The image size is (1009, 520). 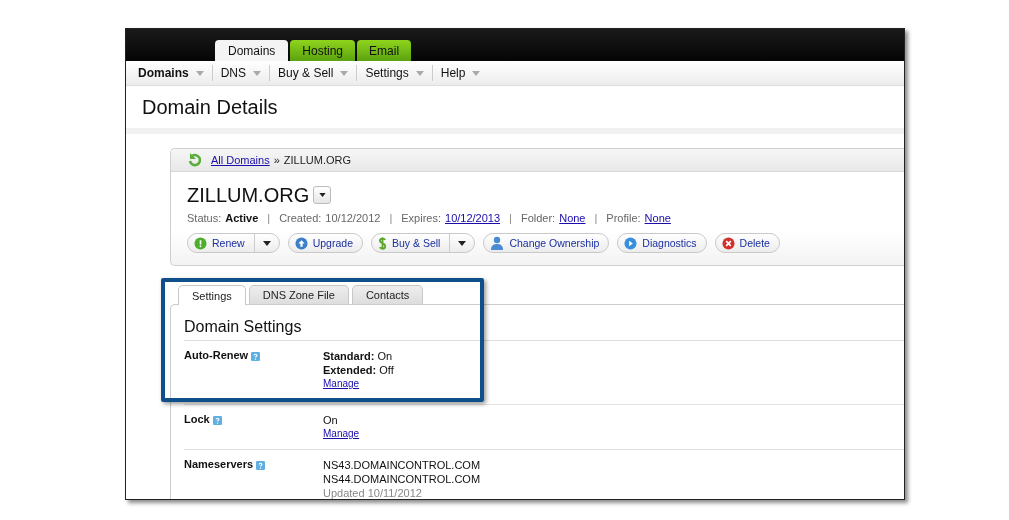 What do you see at coordinates (323, 50) in the screenshot?
I see `product-tab: Hosting` at bounding box center [323, 50].